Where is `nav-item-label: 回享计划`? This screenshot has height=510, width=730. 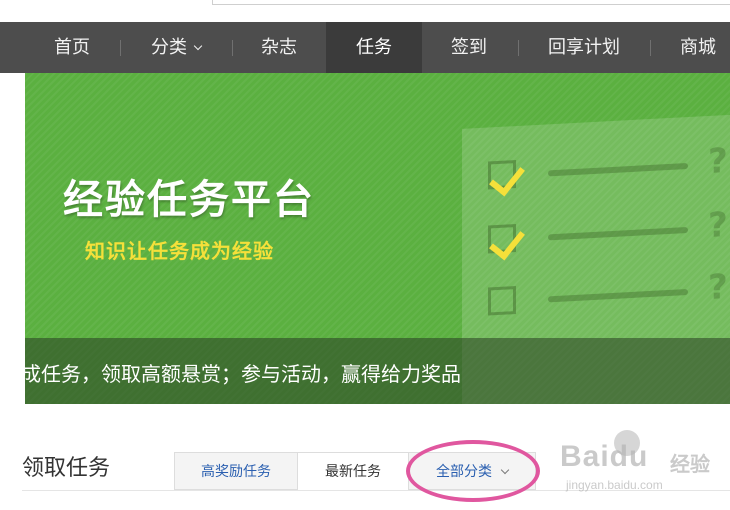 nav-item-label: 回享计划 is located at coordinates (584, 47).